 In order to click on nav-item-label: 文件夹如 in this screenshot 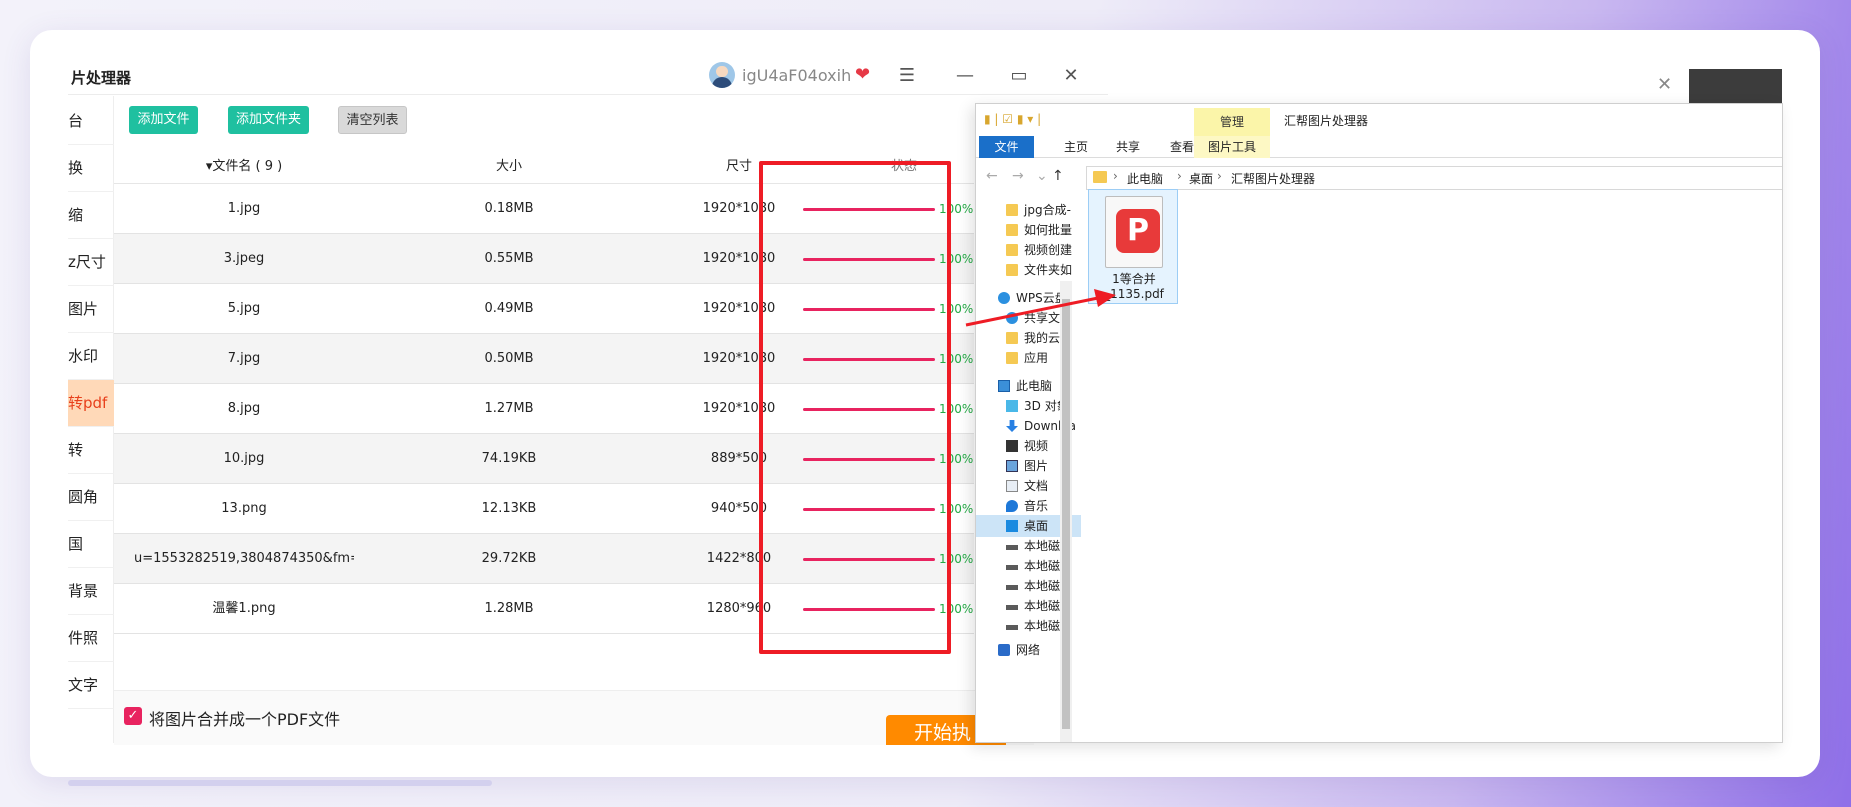, I will do `click(1048, 270)`.